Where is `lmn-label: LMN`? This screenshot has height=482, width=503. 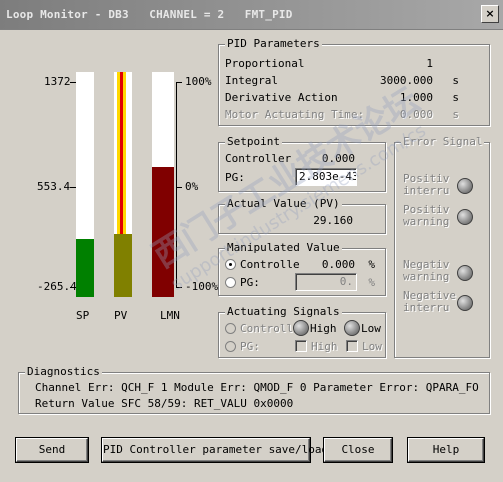 lmn-label: LMN is located at coordinates (170, 315).